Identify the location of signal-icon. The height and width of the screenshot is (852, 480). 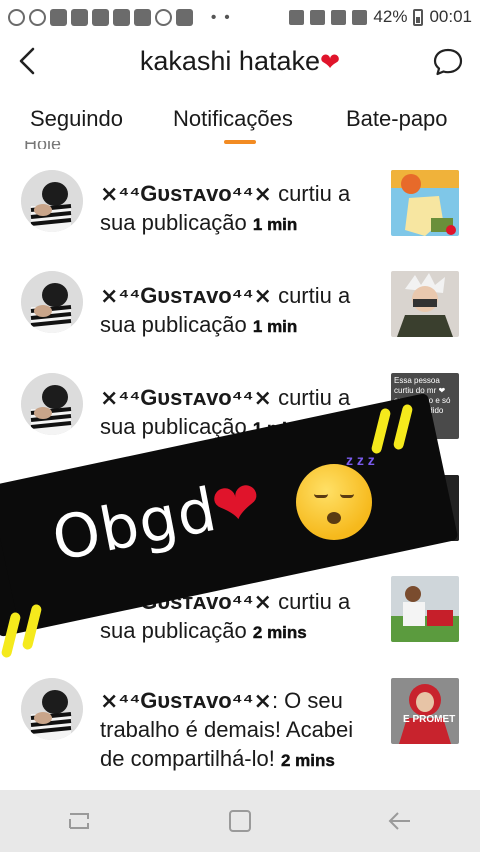
(360, 17).